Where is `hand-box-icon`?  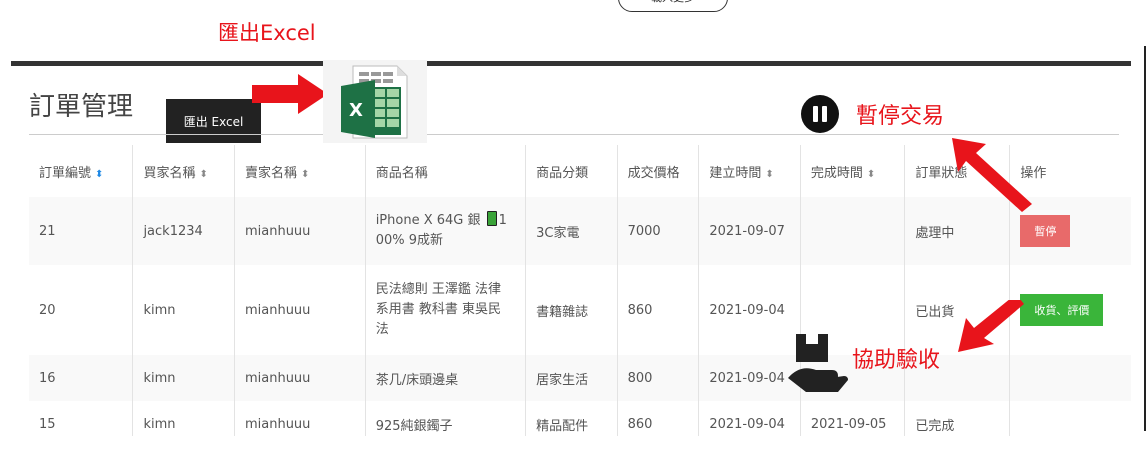
hand-box-icon is located at coordinates (818, 363).